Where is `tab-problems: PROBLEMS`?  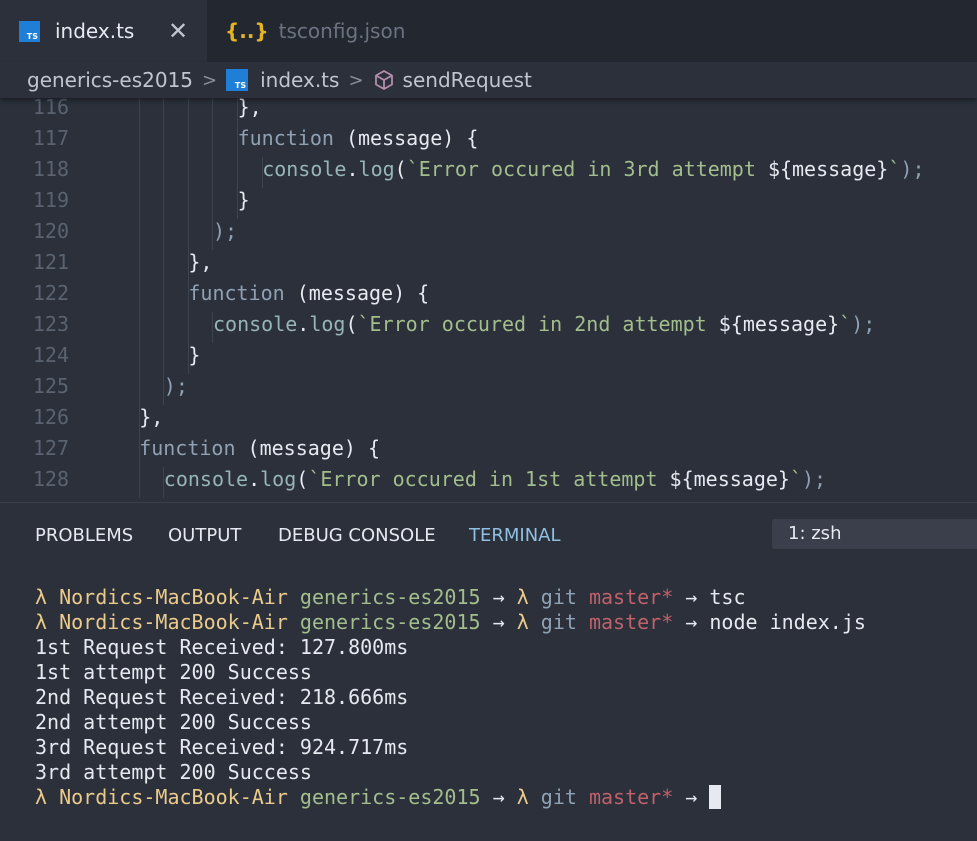 tab-problems: PROBLEMS is located at coordinates (84, 535).